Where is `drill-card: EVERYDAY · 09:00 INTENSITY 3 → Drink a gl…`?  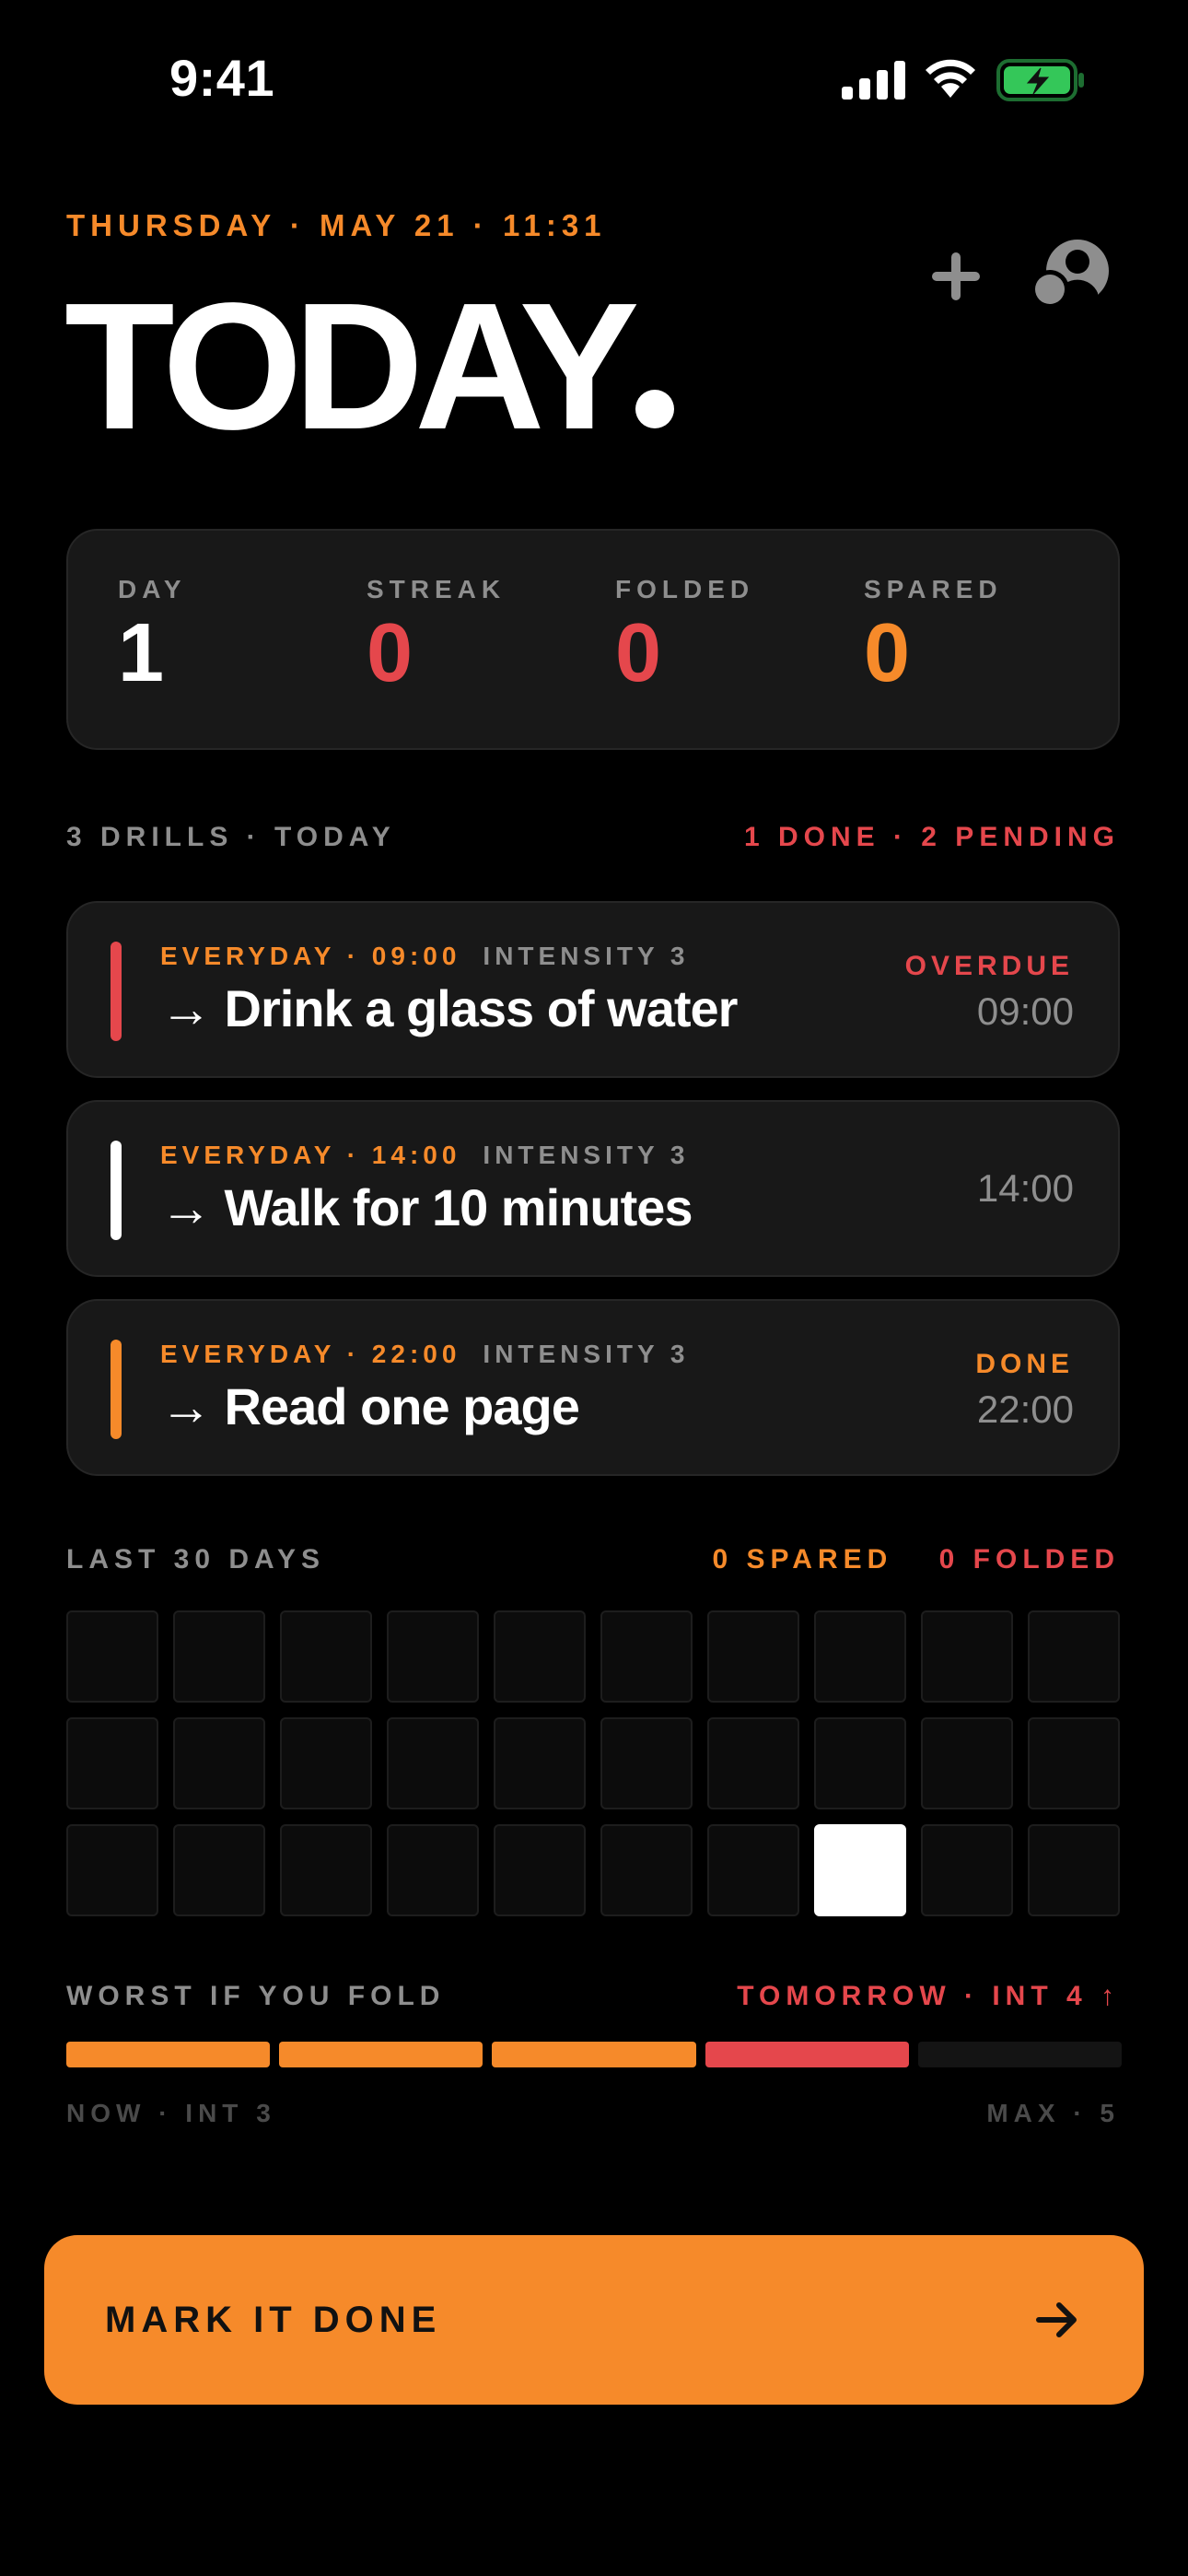
drill-card: EVERYDAY · 09:00 INTENSITY 3 → Drink a gl… is located at coordinates (593, 989).